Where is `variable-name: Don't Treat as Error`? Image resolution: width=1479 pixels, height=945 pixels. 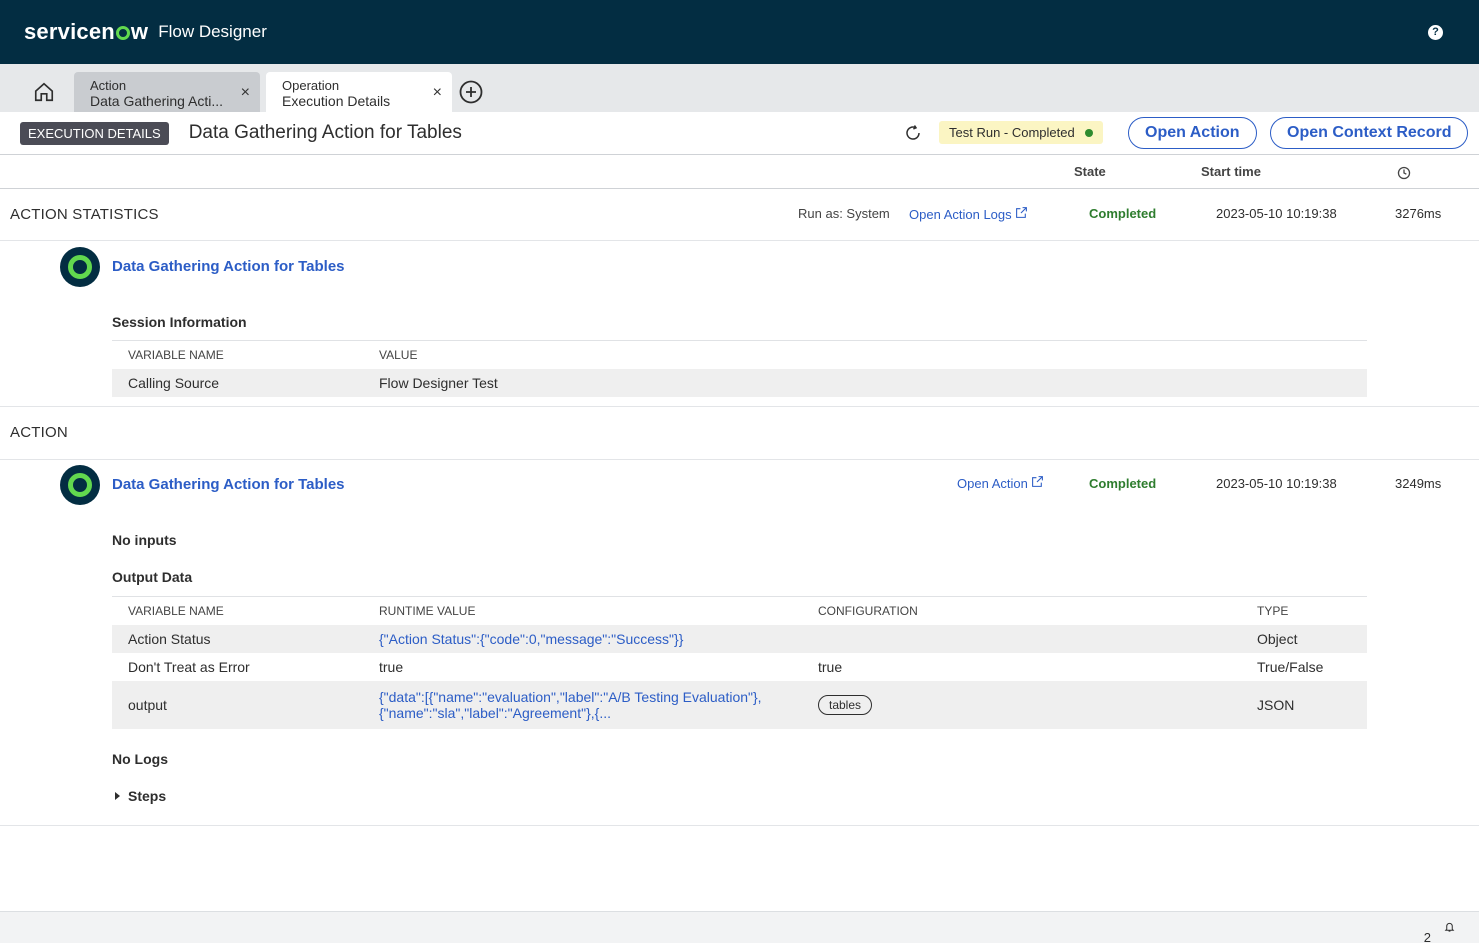 variable-name: Don't Treat as Error is located at coordinates (189, 667).